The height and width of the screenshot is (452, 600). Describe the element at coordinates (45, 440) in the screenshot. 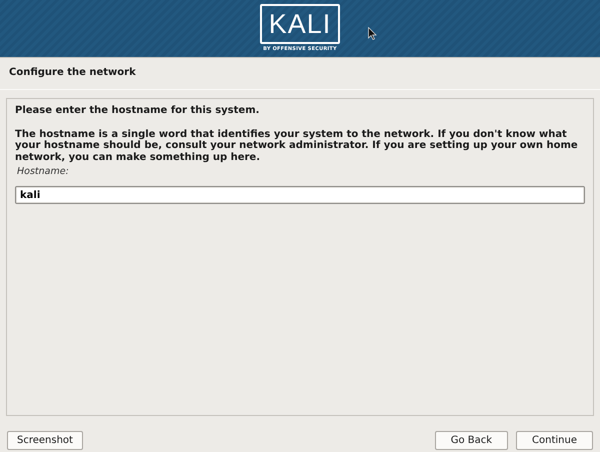

I see `dialog-button: Screenshot` at that location.